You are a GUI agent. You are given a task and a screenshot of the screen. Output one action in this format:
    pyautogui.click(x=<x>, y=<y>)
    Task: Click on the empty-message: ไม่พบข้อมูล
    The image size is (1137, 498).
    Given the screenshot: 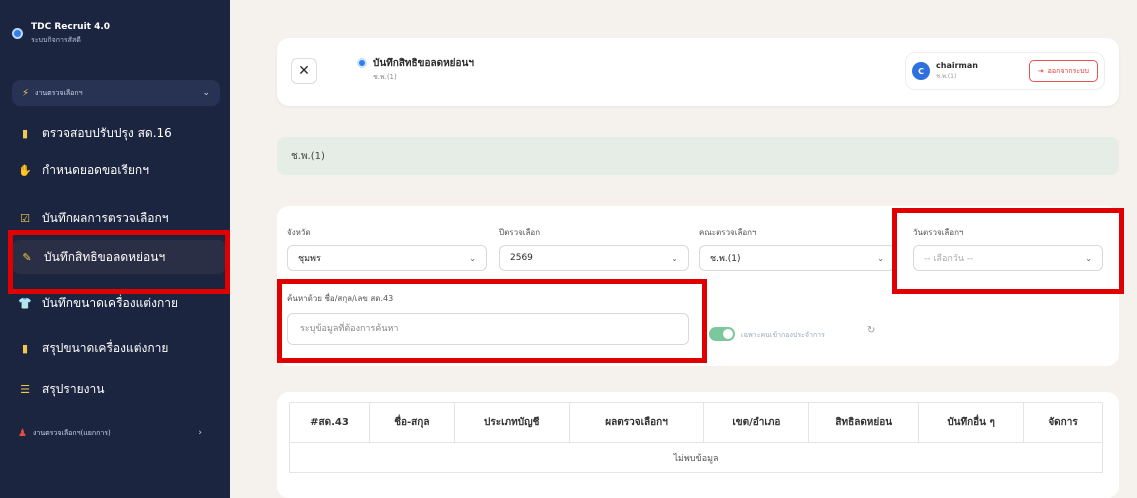 What is the action you would take?
    pyautogui.click(x=696, y=457)
    